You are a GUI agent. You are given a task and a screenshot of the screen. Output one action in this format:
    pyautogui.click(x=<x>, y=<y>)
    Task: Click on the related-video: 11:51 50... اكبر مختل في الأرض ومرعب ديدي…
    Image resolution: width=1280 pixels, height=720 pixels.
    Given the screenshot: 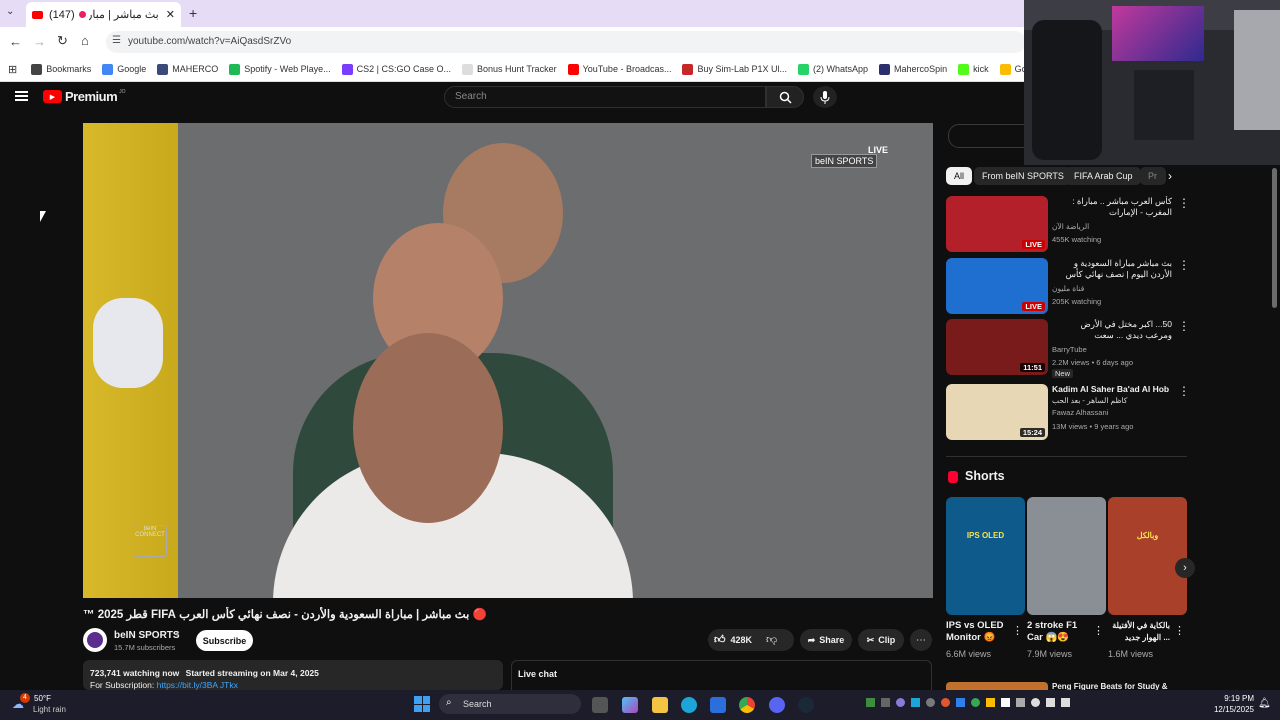 What is the action you would take?
    pyautogui.click(x=1068, y=348)
    